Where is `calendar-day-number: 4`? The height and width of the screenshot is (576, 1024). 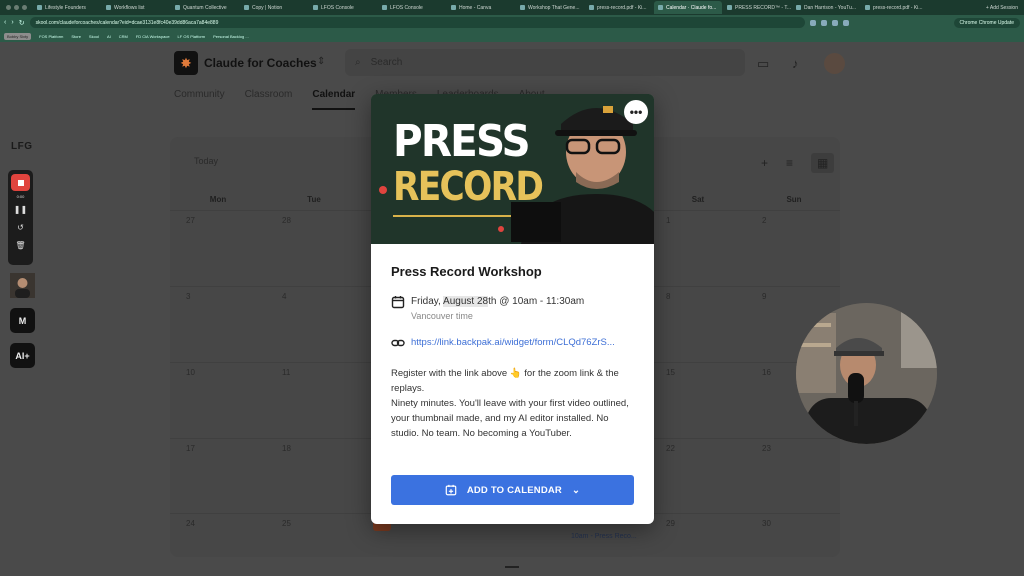
calendar-day-number: 4 is located at coordinates (292, 296).